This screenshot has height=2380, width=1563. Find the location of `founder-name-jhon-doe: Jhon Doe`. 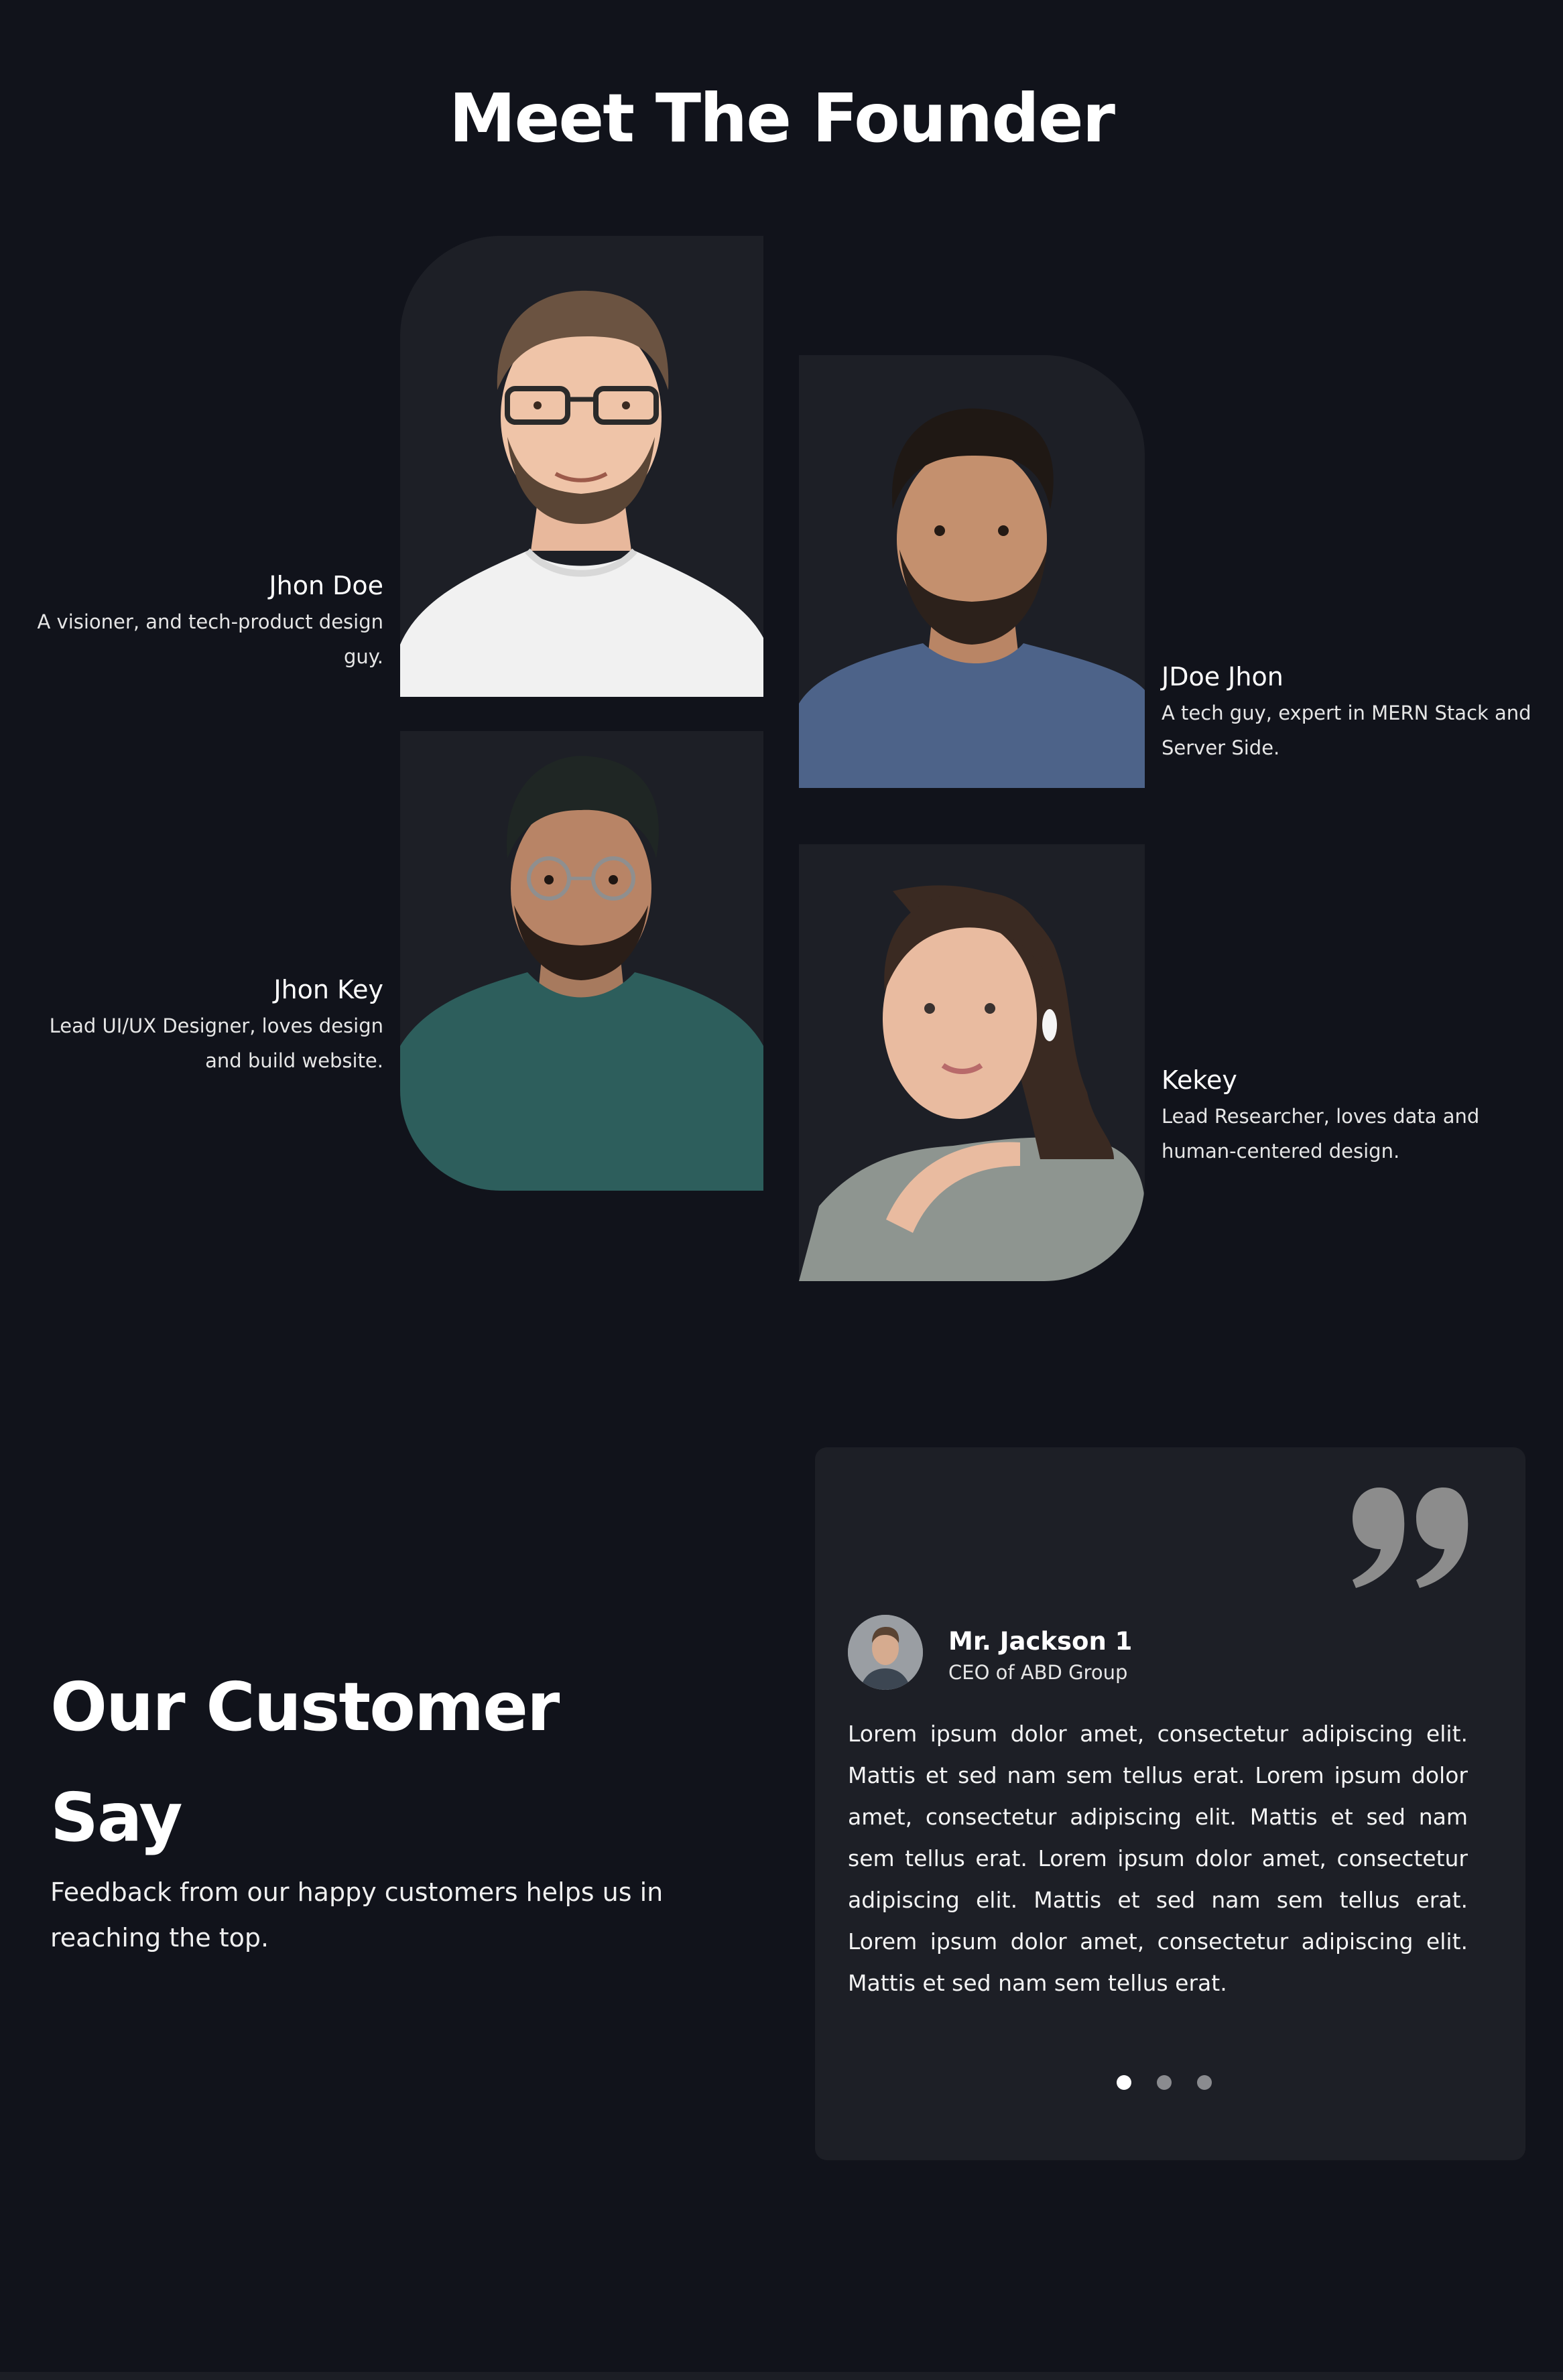

founder-name-jhon-doe: Jhon Doe is located at coordinates (326, 585).